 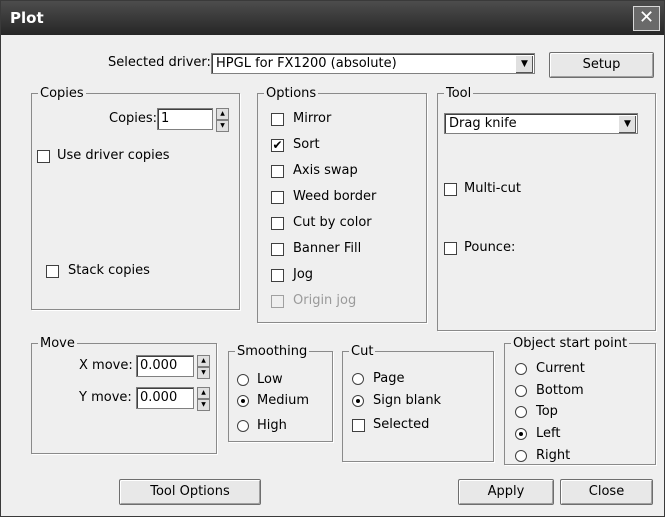 What do you see at coordinates (270, 379) in the screenshot?
I see `smoothing-low-label: Low` at bounding box center [270, 379].